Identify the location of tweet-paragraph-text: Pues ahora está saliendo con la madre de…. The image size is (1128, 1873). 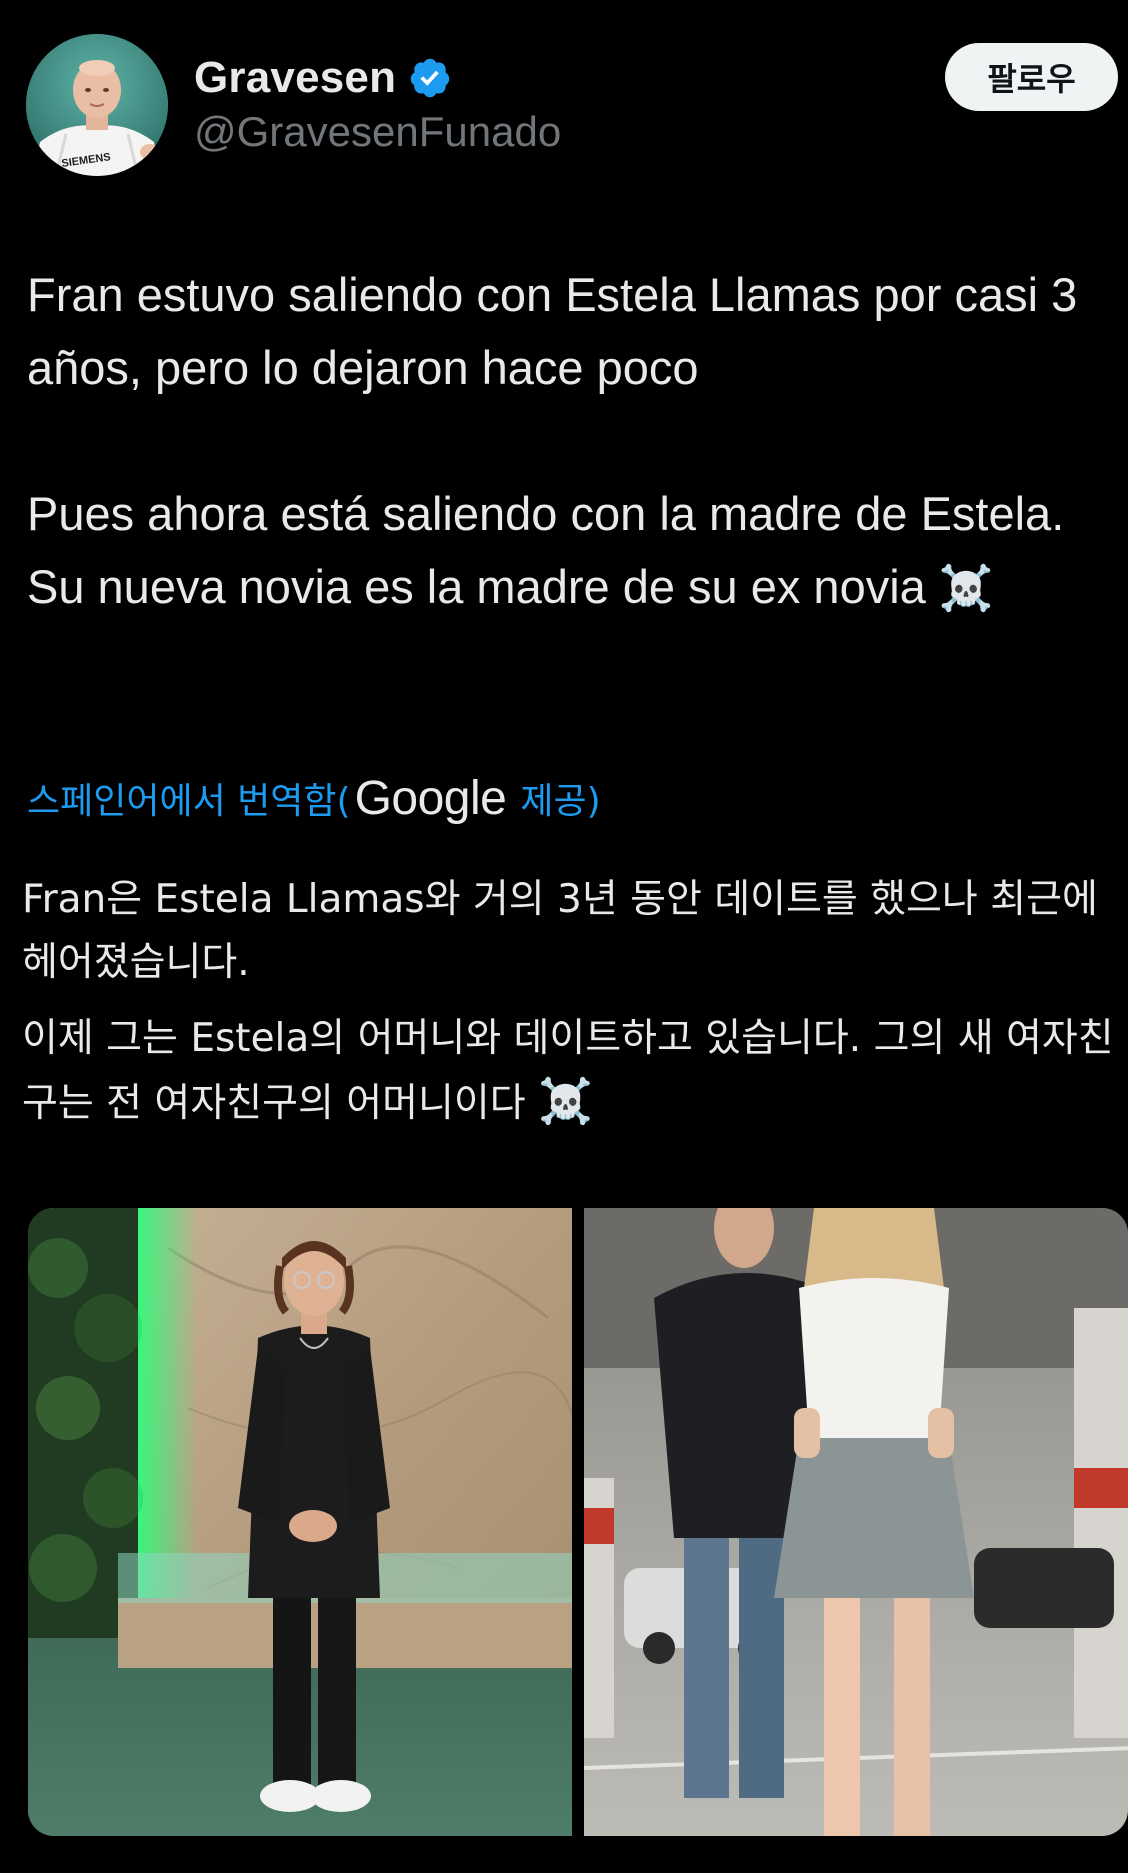
(546, 550).